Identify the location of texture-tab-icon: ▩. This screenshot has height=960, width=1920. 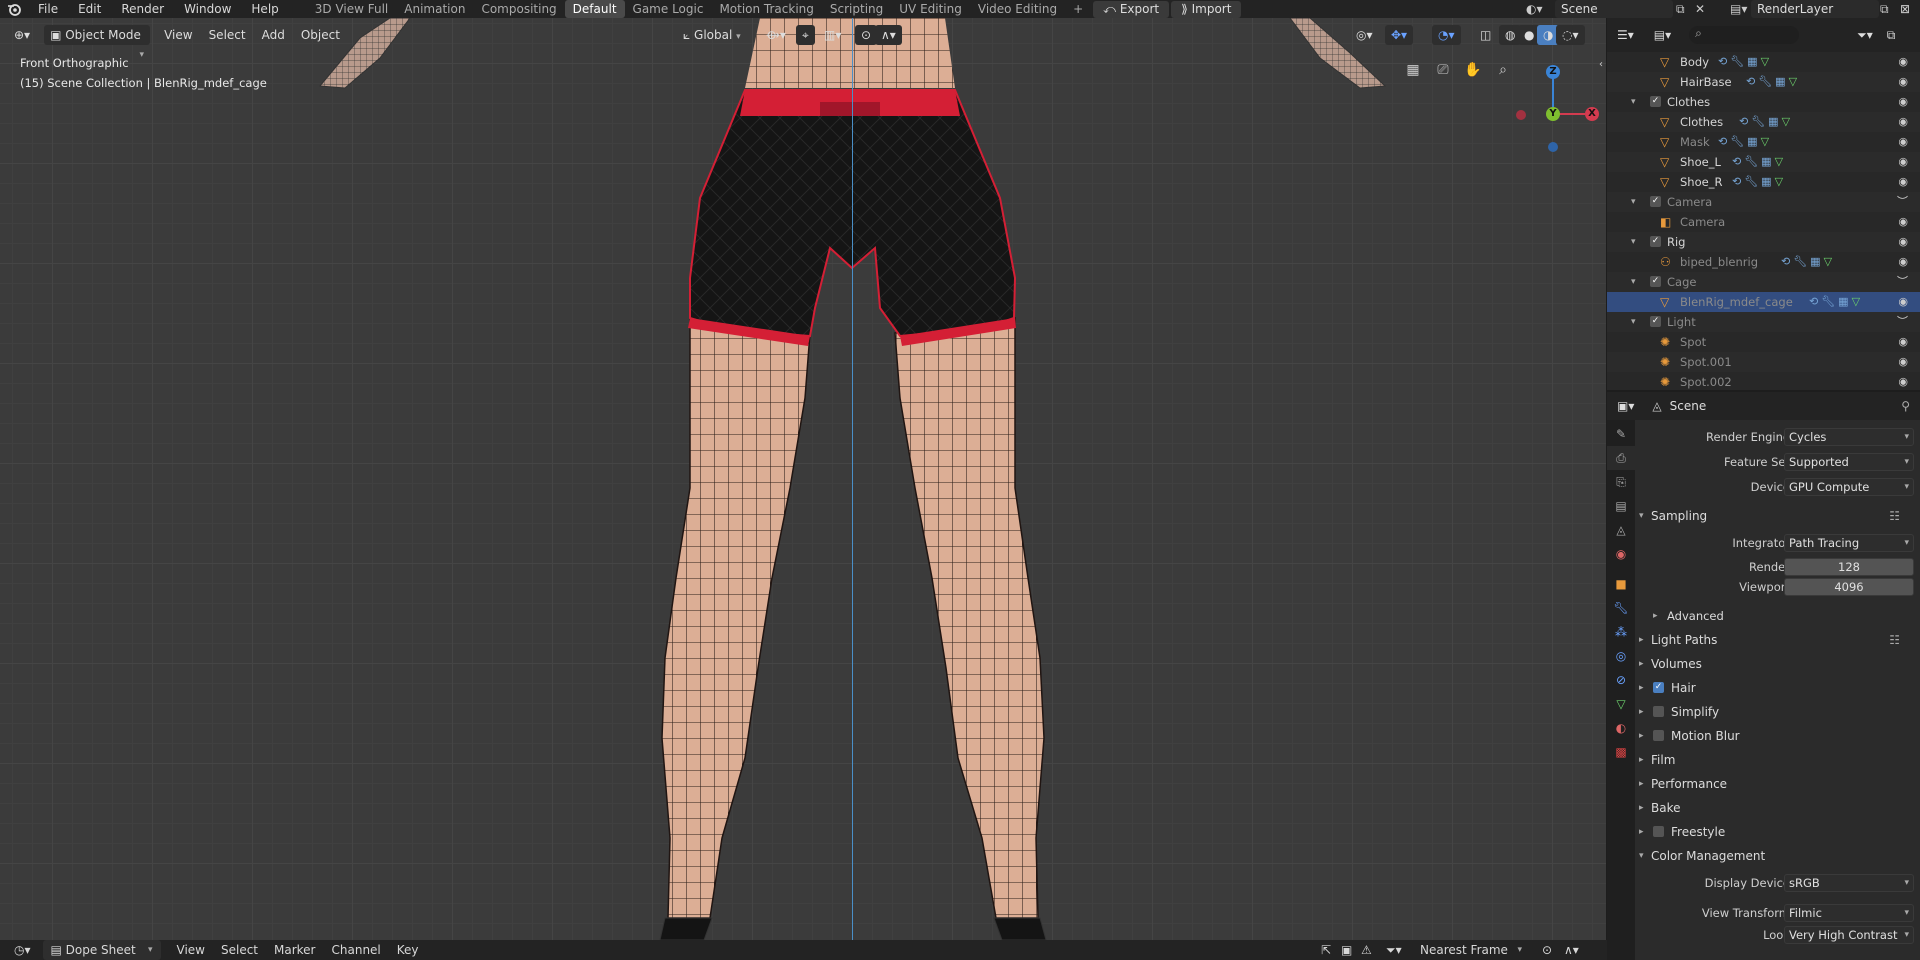
(1621, 752).